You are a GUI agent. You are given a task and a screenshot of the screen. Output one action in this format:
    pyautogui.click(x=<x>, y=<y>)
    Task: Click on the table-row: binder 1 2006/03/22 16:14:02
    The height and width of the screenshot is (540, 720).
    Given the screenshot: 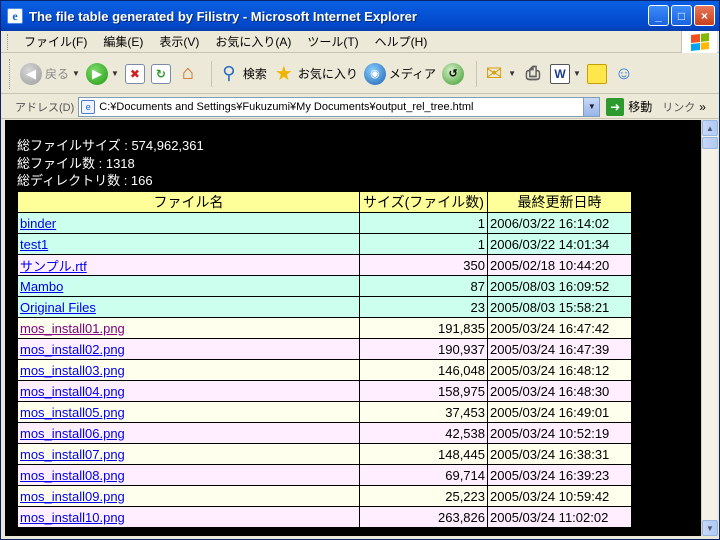 What is the action you would take?
    pyautogui.click(x=324, y=223)
    